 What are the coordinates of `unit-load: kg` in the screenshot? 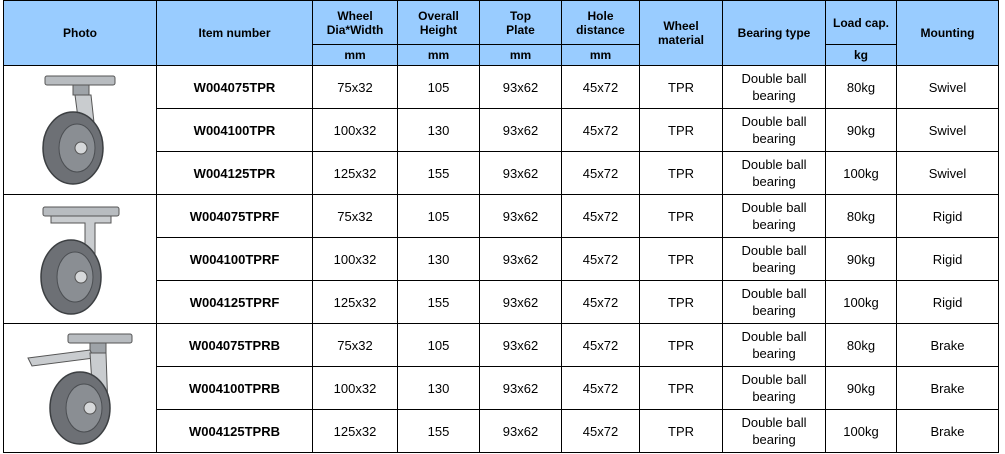 It's located at (861, 55).